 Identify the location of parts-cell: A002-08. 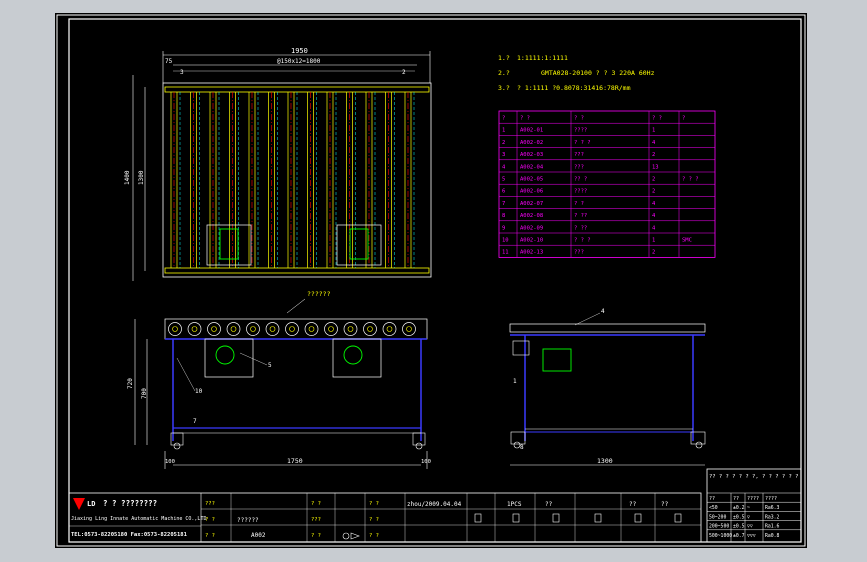
(531, 216).